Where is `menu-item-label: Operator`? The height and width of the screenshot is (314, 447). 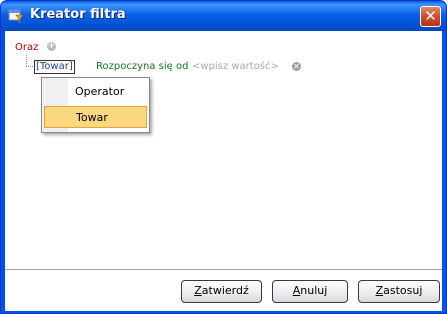 menu-item-label: Operator is located at coordinates (100, 91).